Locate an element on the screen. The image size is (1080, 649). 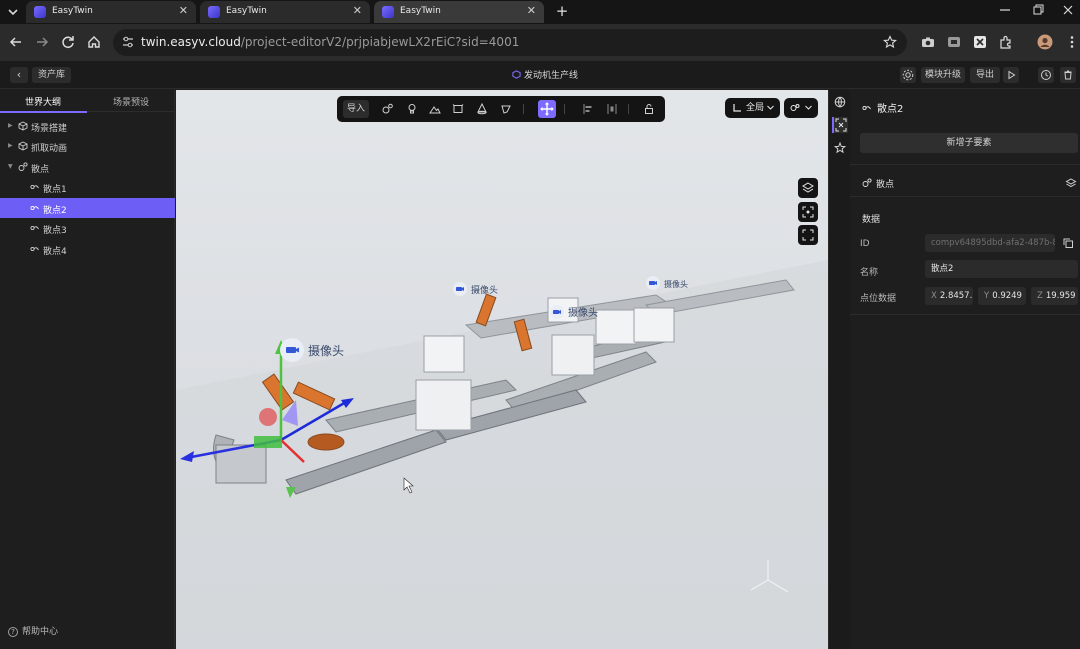
move-tool-icon is located at coordinates (547, 109).